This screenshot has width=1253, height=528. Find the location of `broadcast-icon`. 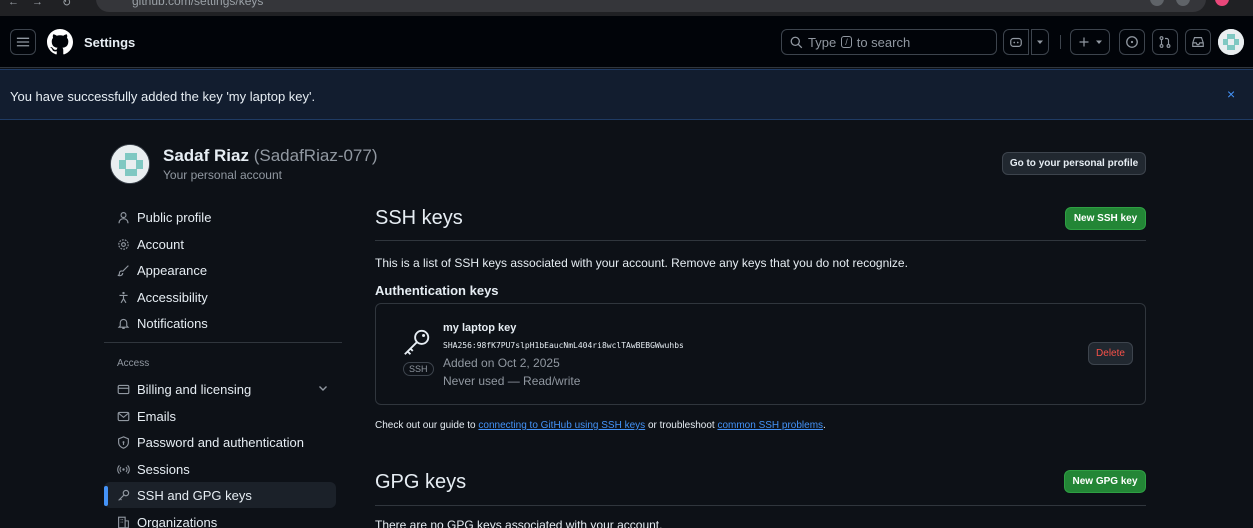

broadcast-icon is located at coordinates (123, 469).